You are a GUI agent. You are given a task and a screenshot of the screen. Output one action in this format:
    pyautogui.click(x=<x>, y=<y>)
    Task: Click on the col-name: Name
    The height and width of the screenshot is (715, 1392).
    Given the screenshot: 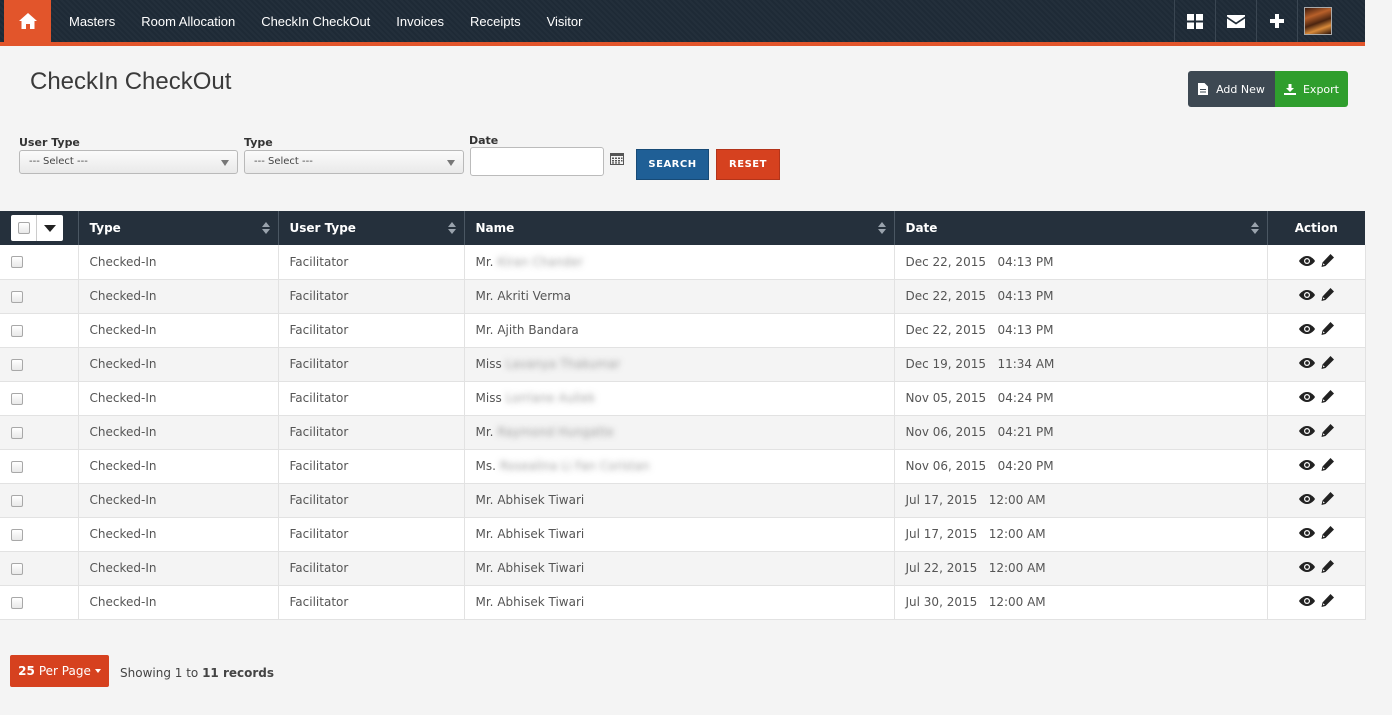 What is the action you would take?
    pyautogui.click(x=679, y=228)
    